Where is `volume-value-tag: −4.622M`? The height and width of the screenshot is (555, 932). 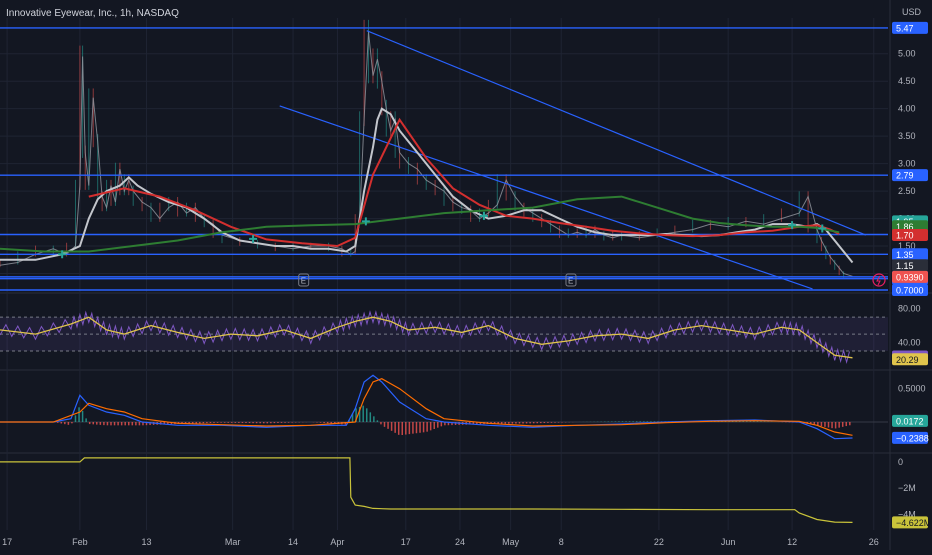
volume-value-tag: −4.622M is located at coordinates (913, 523).